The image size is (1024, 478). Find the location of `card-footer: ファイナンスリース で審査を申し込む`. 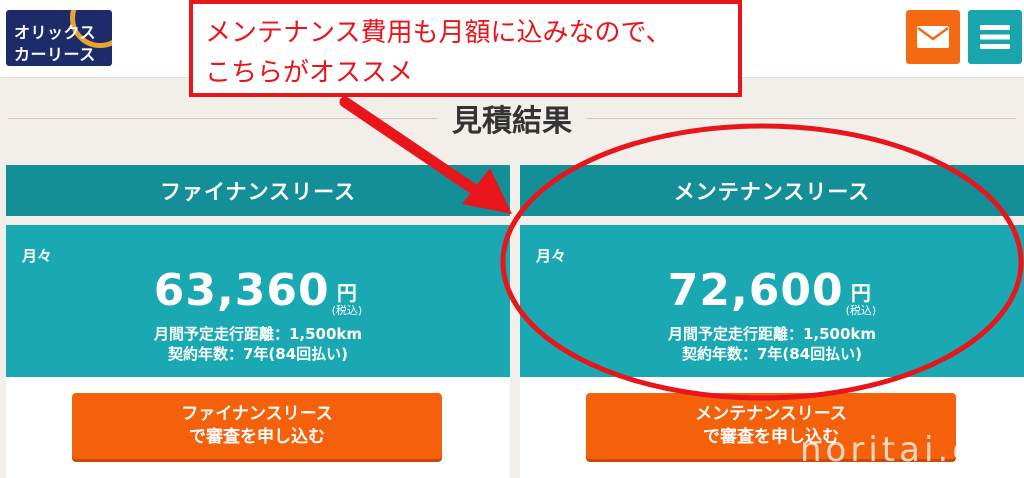

card-footer: ファイナンスリース で審査を申し込む is located at coordinates (258, 427).